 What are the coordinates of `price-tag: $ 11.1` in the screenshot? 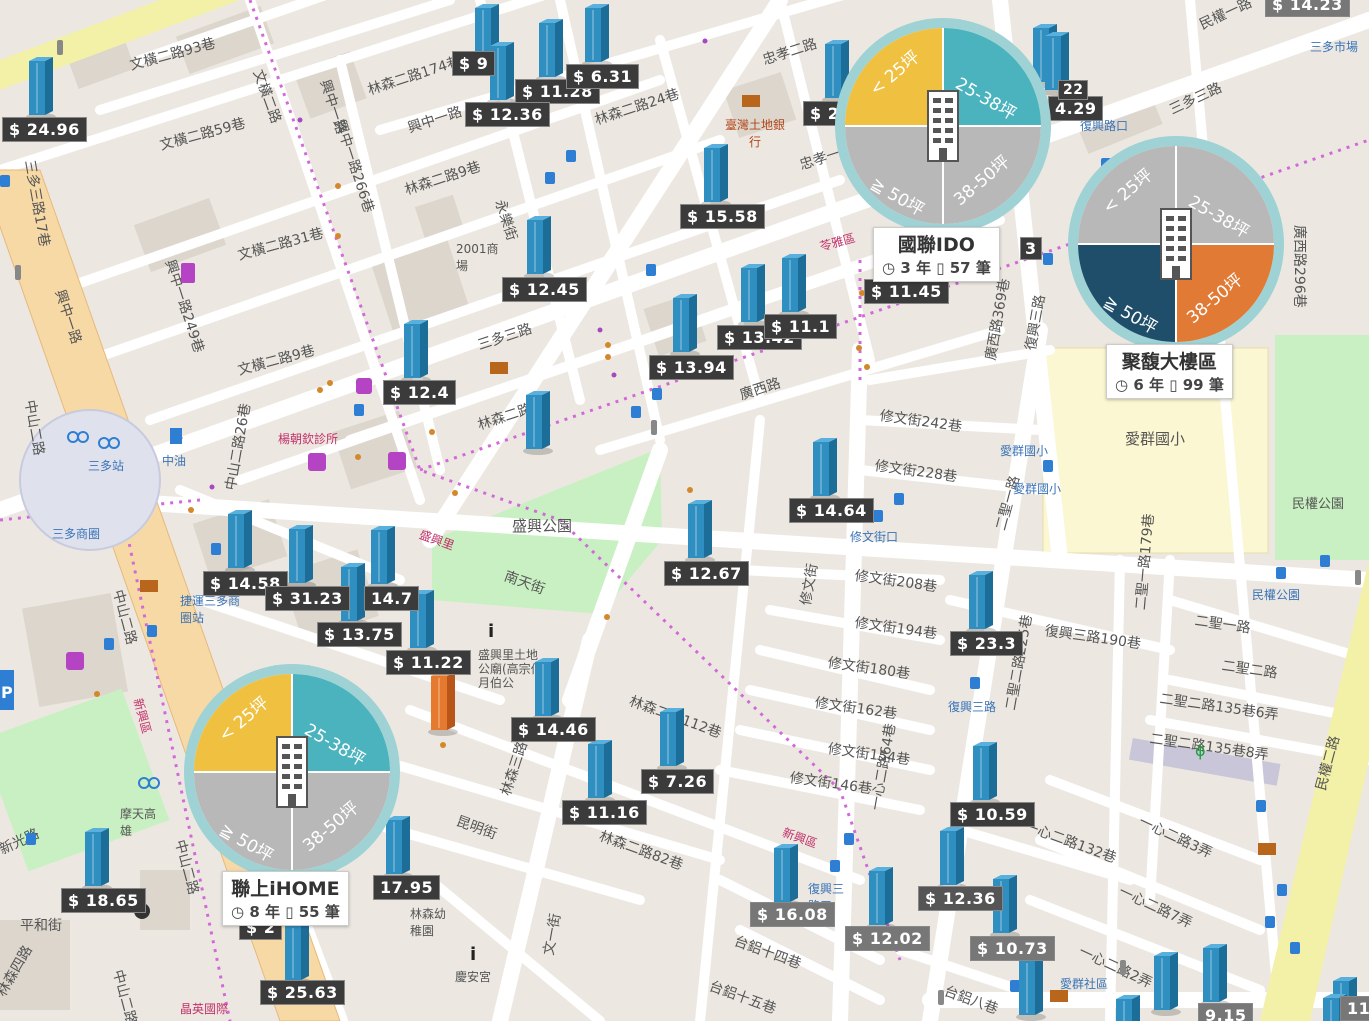 It's located at (801, 326).